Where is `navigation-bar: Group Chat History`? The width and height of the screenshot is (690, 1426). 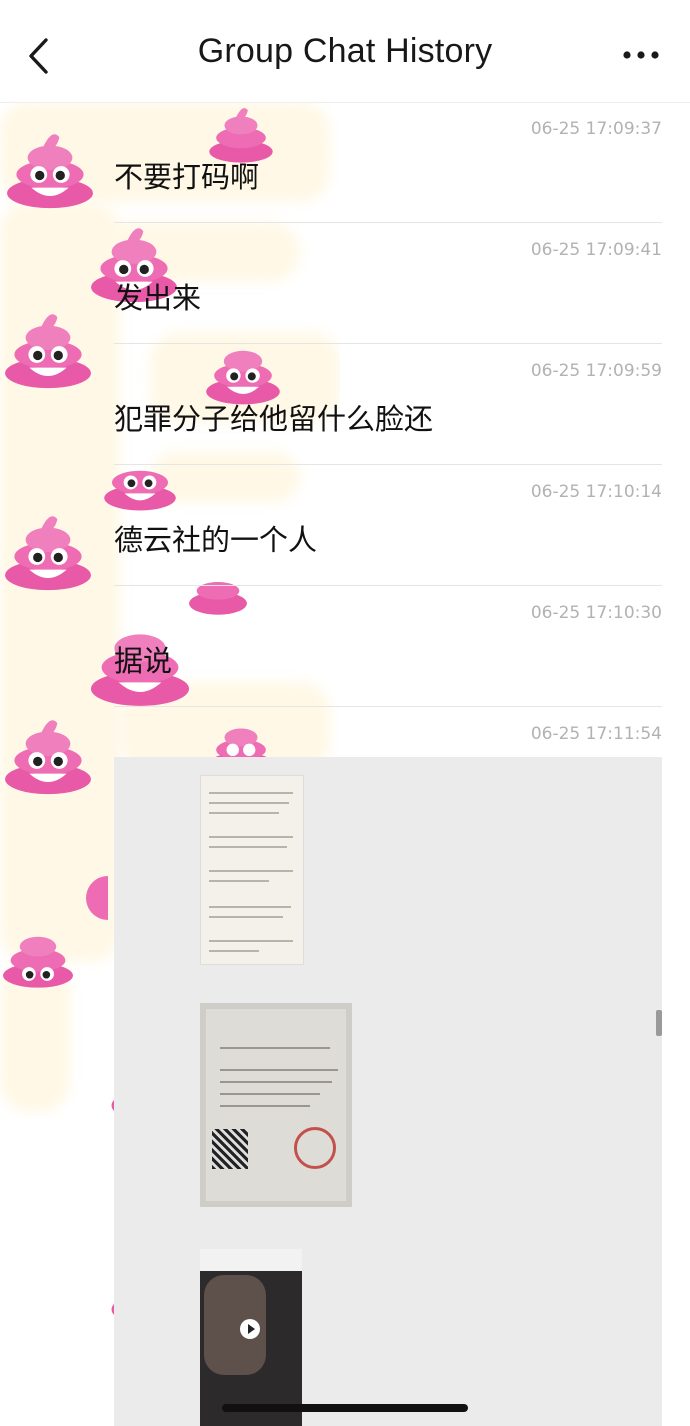 navigation-bar: Group Chat History is located at coordinates (345, 51).